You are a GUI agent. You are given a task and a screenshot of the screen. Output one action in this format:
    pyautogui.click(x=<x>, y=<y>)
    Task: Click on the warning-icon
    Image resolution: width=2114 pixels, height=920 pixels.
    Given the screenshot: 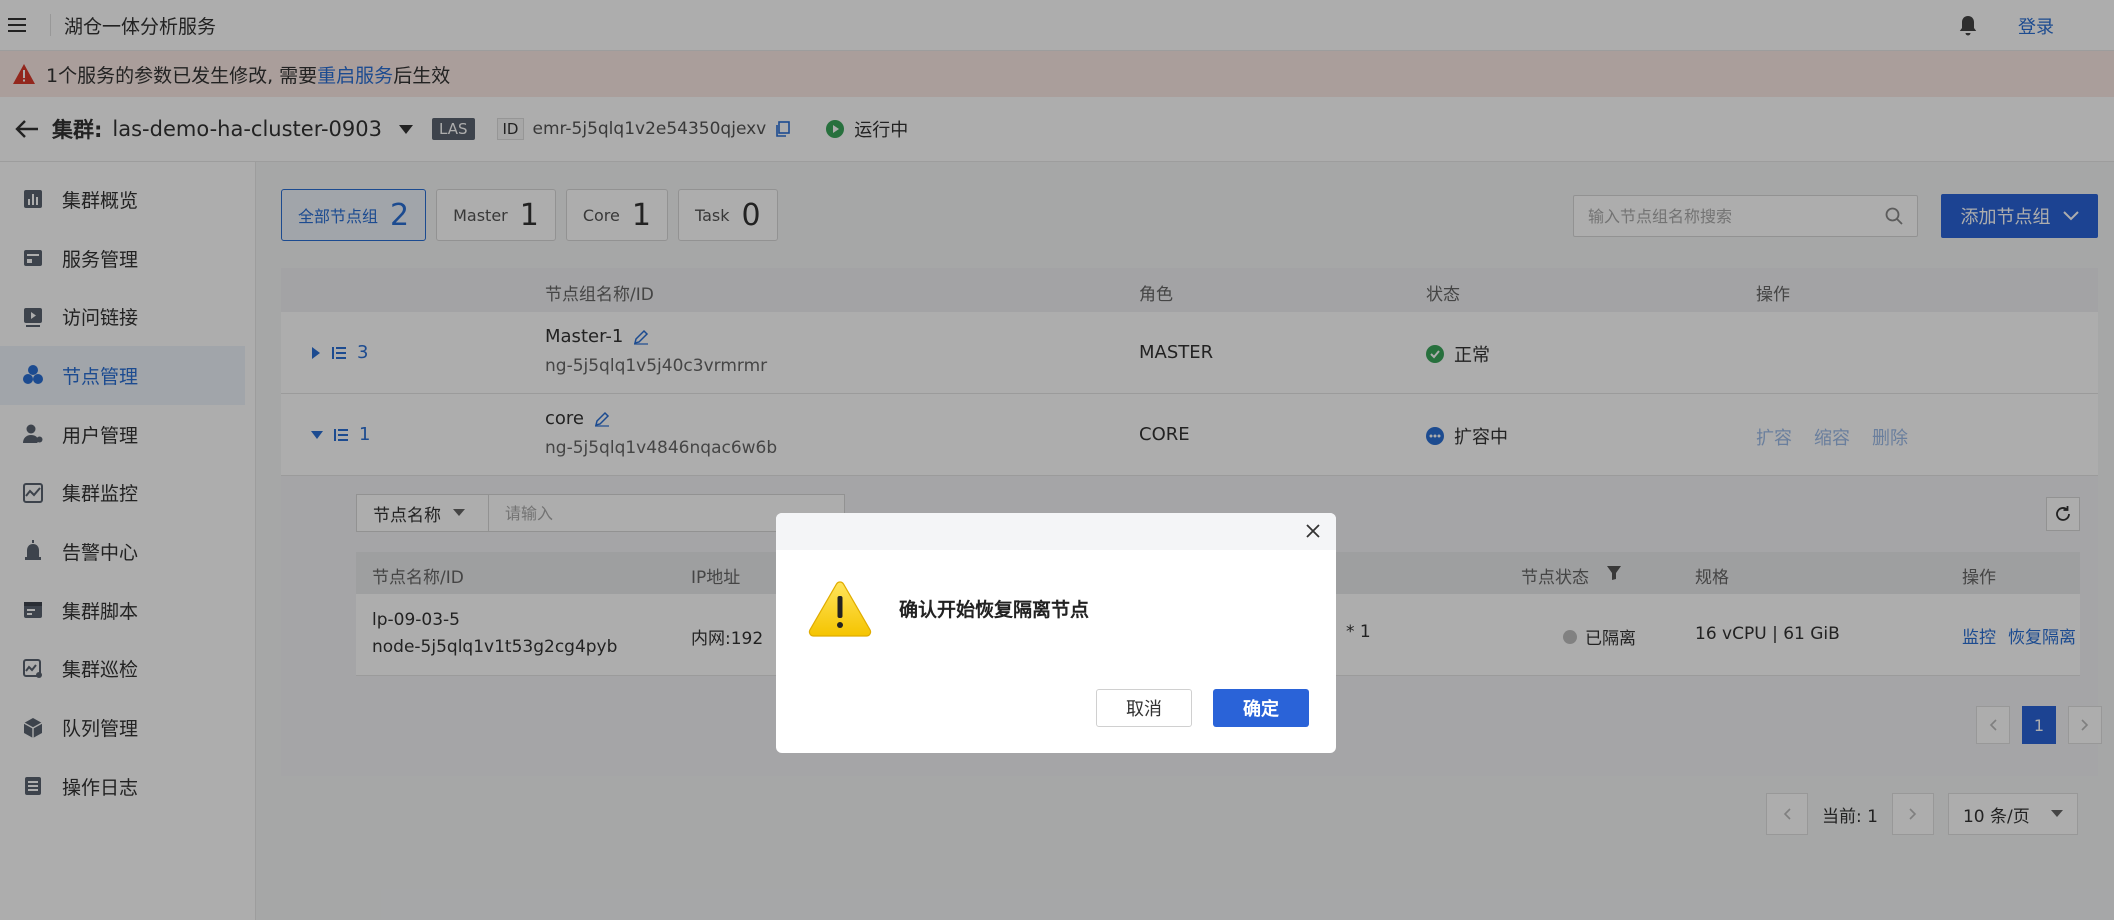 What is the action you would take?
    pyautogui.click(x=840, y=608)
    